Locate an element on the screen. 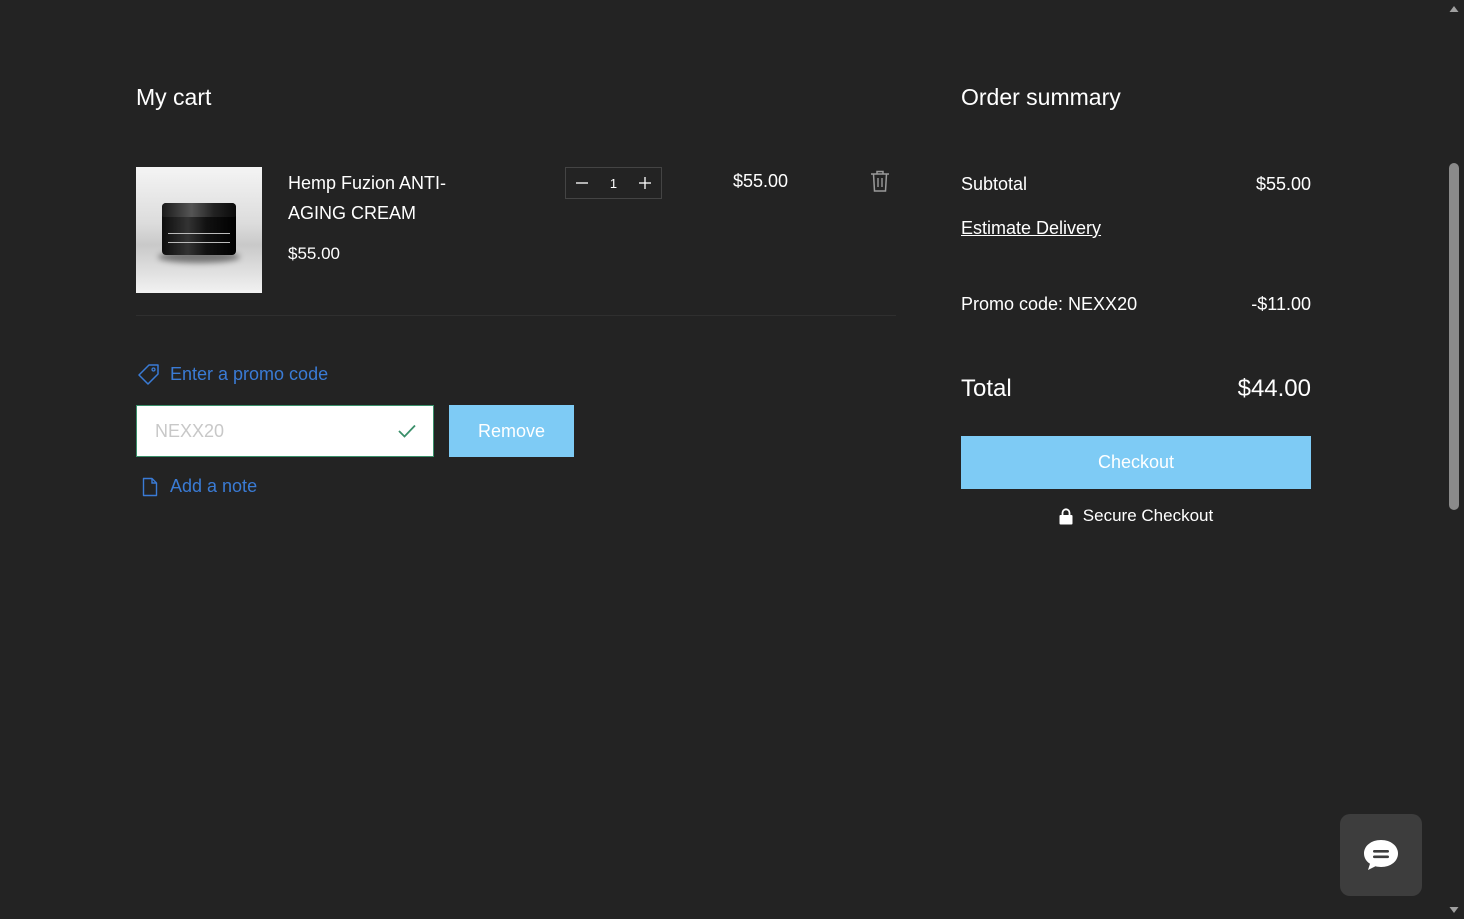 The width and height of the screenshot is (1464, 919). arrow-up-icon is located at coordinates (1454, 9).